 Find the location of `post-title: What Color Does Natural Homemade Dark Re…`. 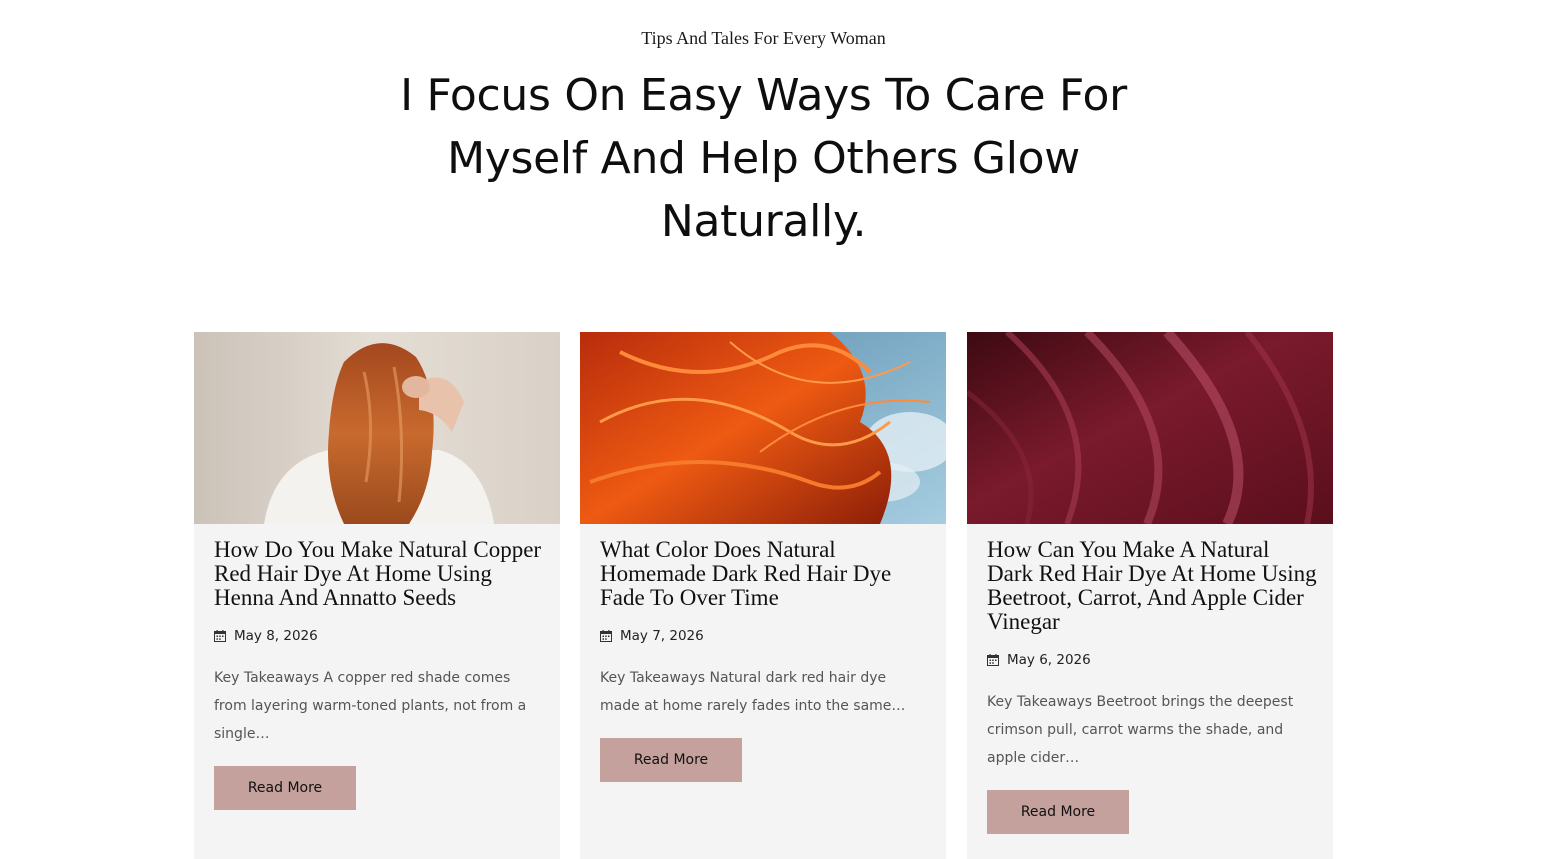

post-title: What Color Does Natural Homemade Dark Re… is located at coordinates (765, 574).